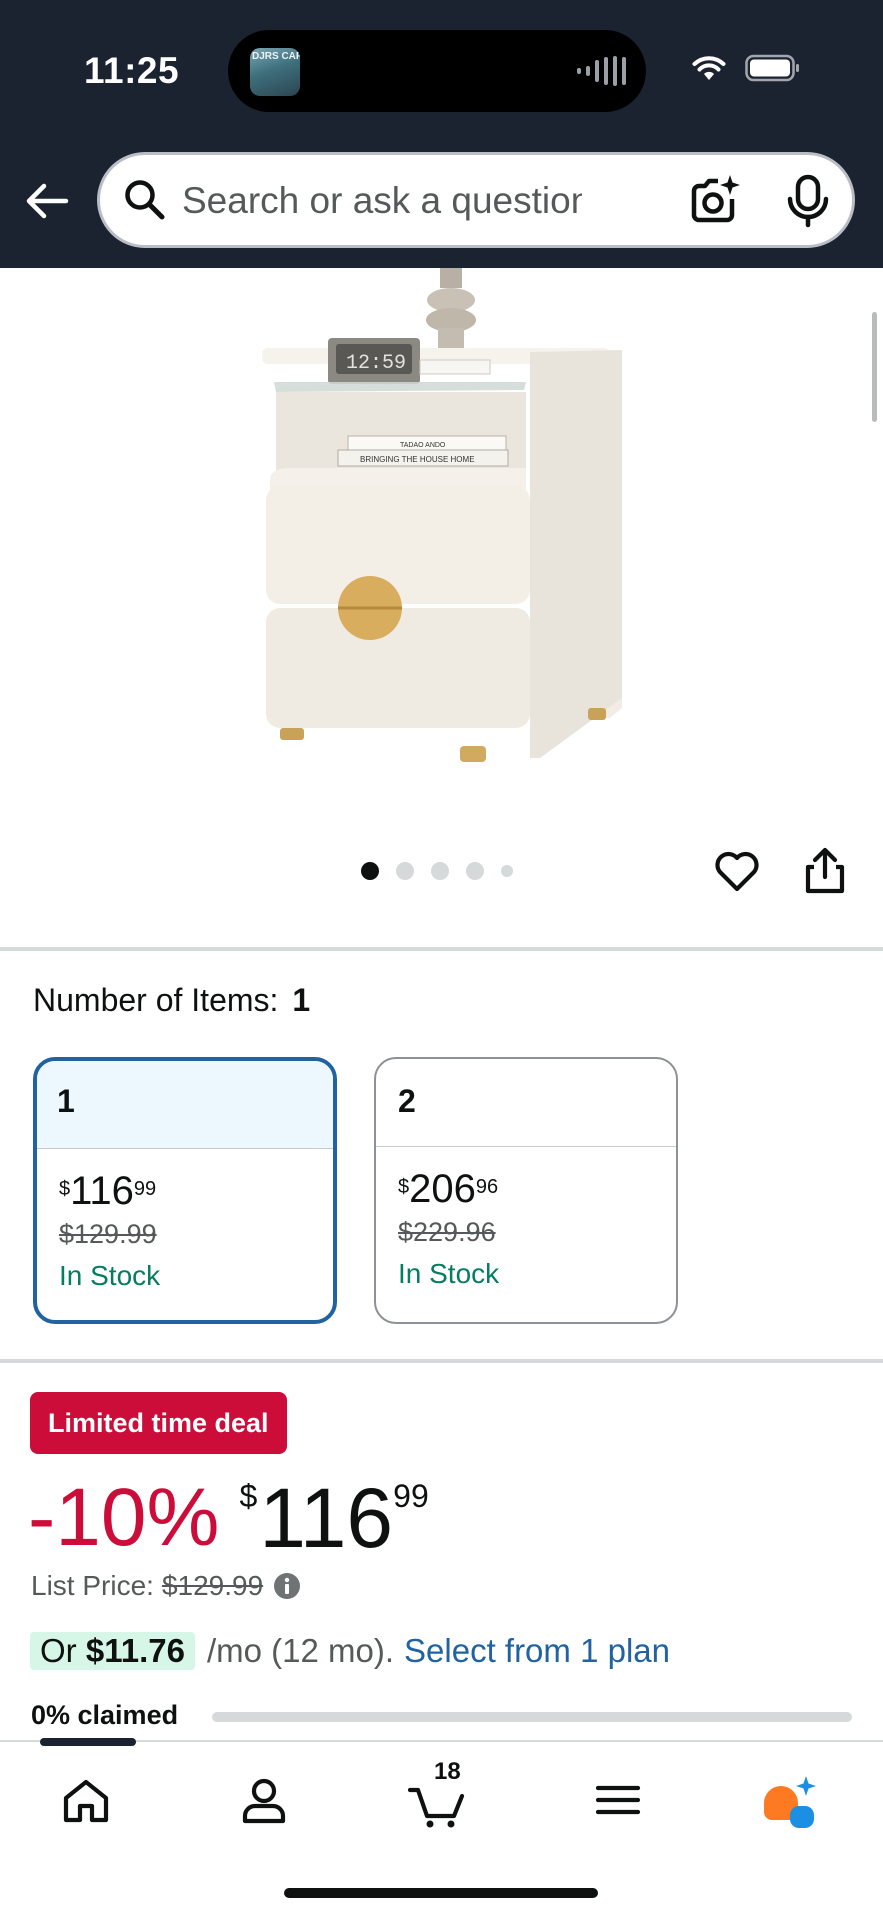 This screenshot has width=883, height=1920. What do you see at coordinates (300, 1650) in the screenshot?
I see `monthly-terms: /mo (12 mo).` at bounding box center [300, 1650].